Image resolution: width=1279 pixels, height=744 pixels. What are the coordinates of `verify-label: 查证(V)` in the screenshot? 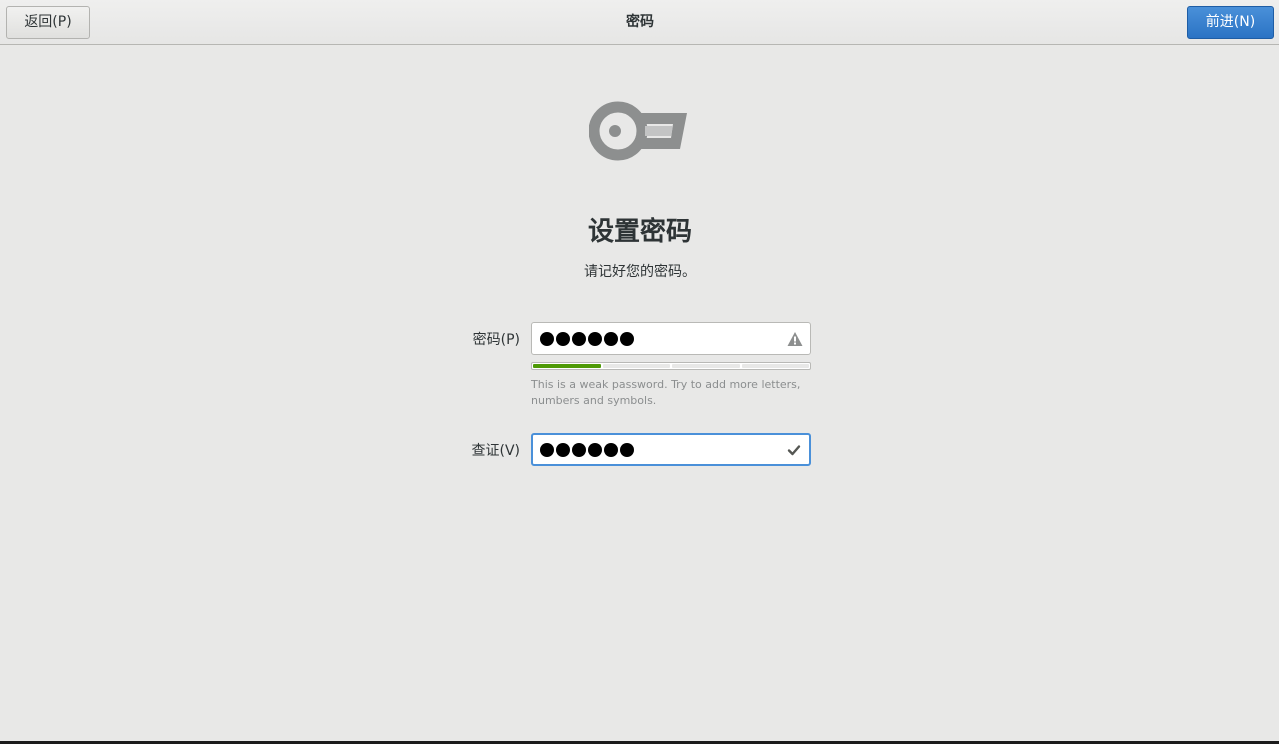 It's located at (495, 451).